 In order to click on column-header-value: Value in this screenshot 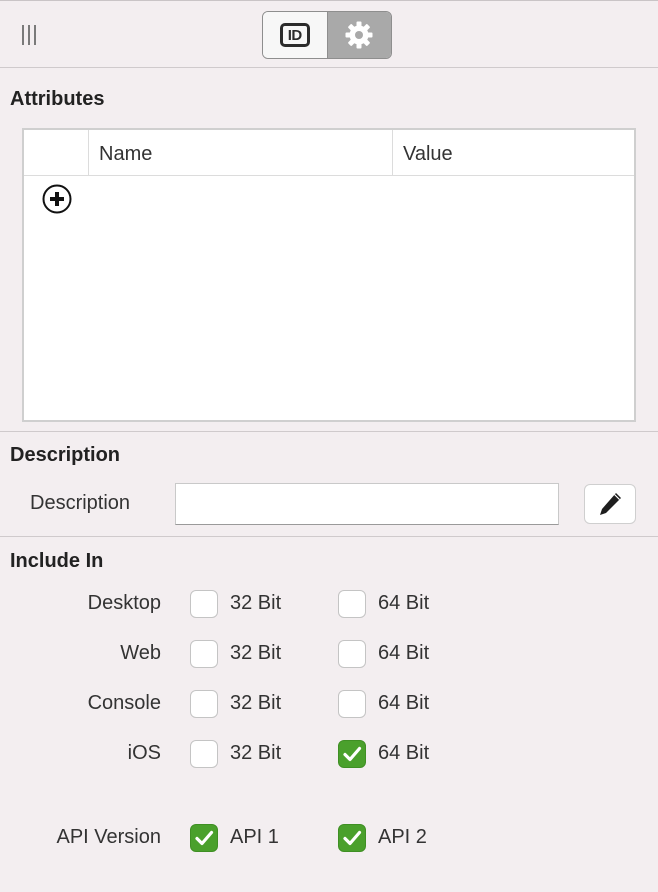, I will do `click(514, 153)`.